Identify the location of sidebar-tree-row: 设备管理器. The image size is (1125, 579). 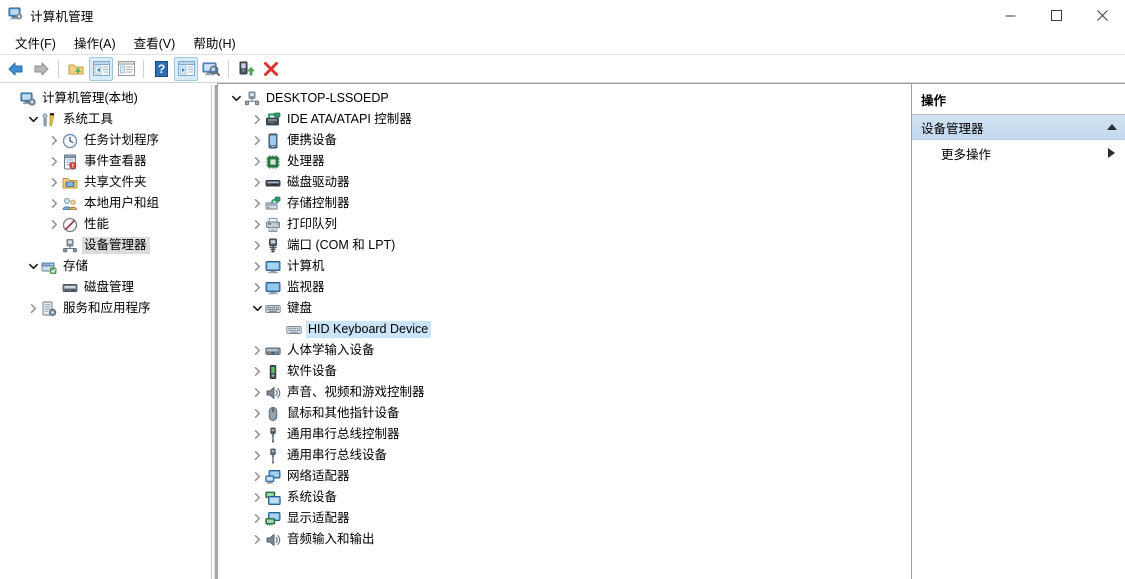
(104, 245).